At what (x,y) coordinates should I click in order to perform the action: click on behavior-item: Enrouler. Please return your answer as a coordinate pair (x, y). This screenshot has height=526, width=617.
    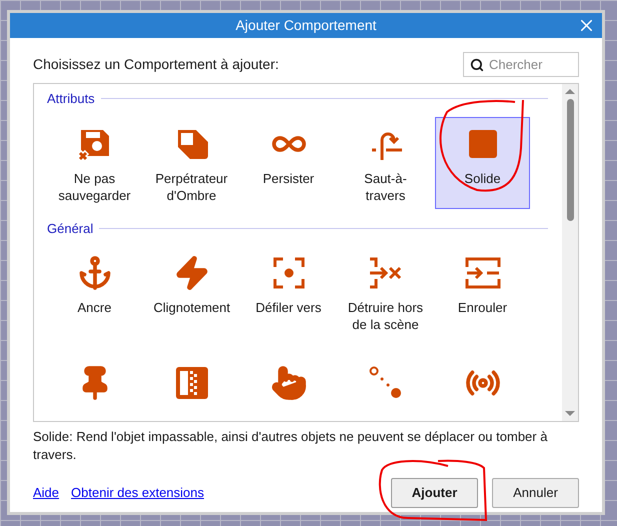
    Looking at the image, I should click on (482, 292).